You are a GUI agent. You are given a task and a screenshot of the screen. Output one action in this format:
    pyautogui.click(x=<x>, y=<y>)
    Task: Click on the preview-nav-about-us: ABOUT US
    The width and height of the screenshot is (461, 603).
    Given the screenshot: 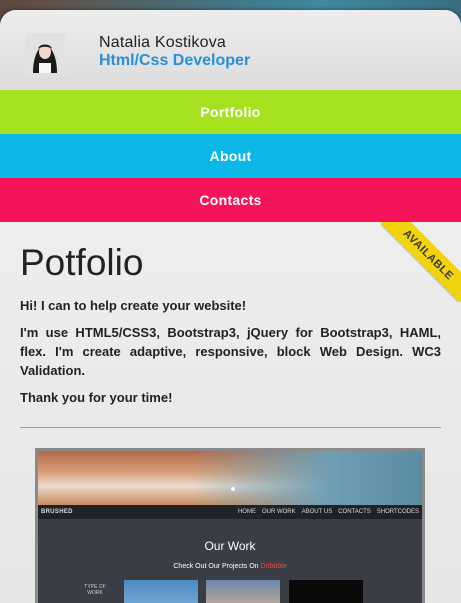 What is the action you would take?
    pyautogui.click(x=317, y=512)
    